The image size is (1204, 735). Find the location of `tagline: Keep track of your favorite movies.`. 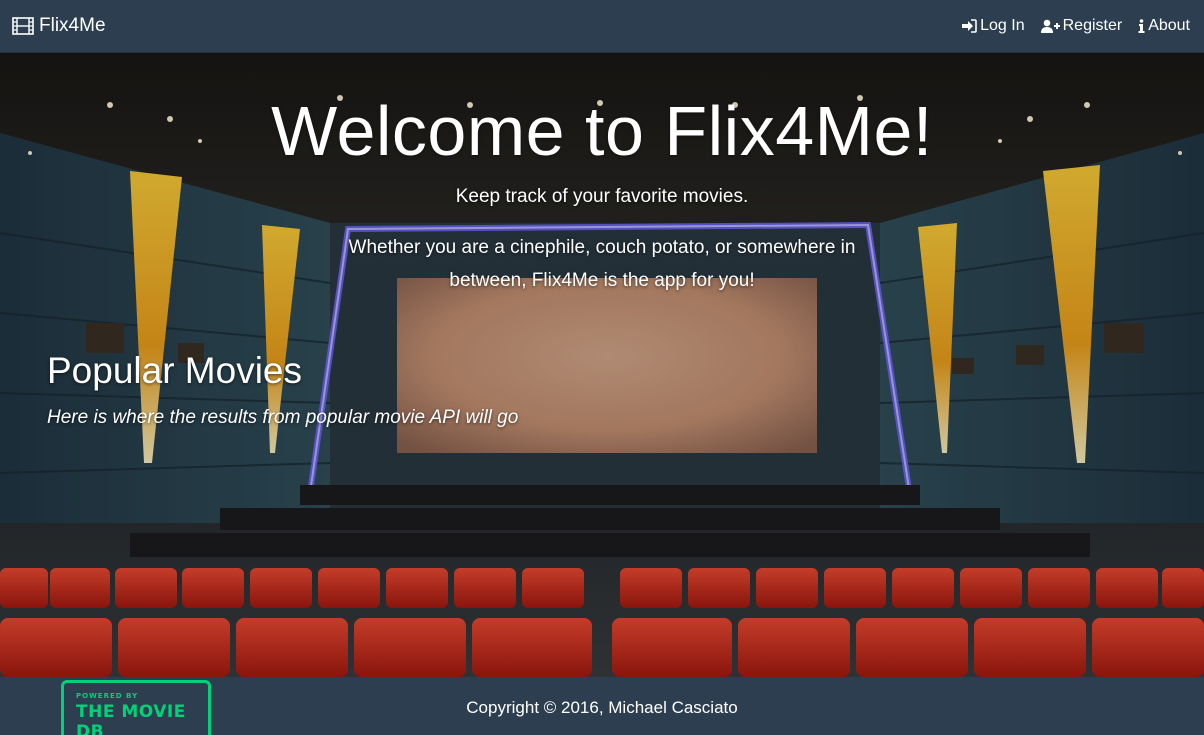

tagline: Keep track of your favorite movies. is located at coordinates (602, 196).